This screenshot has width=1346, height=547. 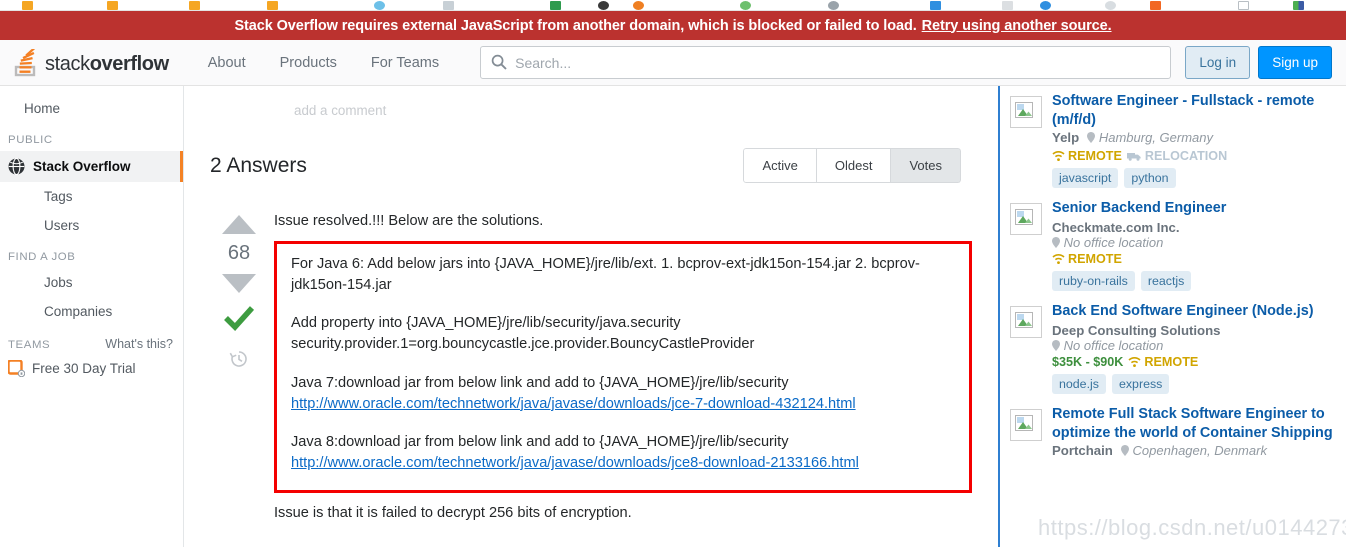 What do you see at coordinates (833, 5) in the screenshot?
I see `drive-icon` at bounding box center [833, 5].